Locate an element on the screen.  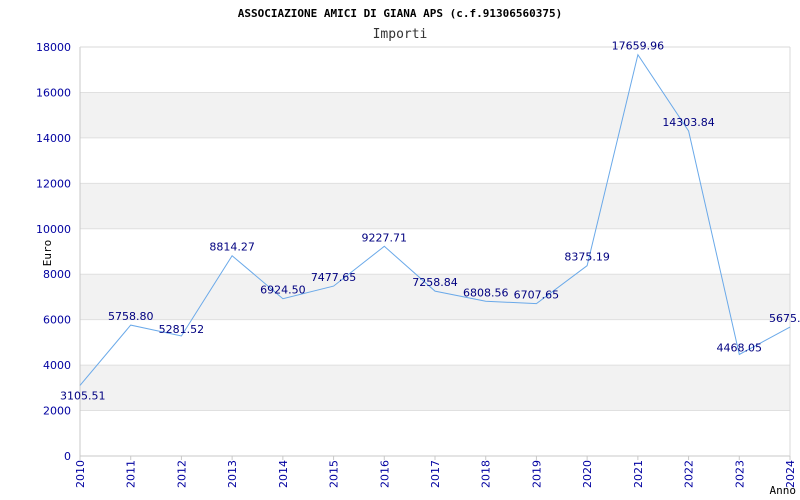
y-tick-label: 2000 is located at coordinates (57, 411).